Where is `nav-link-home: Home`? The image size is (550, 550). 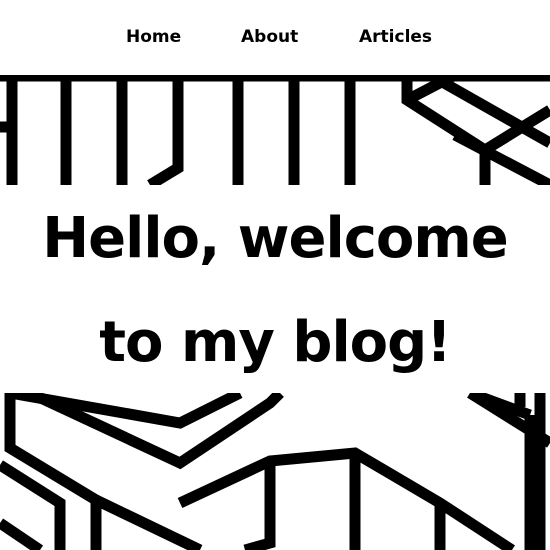 nav-link-home: Home is located at coordinates (153, 37).